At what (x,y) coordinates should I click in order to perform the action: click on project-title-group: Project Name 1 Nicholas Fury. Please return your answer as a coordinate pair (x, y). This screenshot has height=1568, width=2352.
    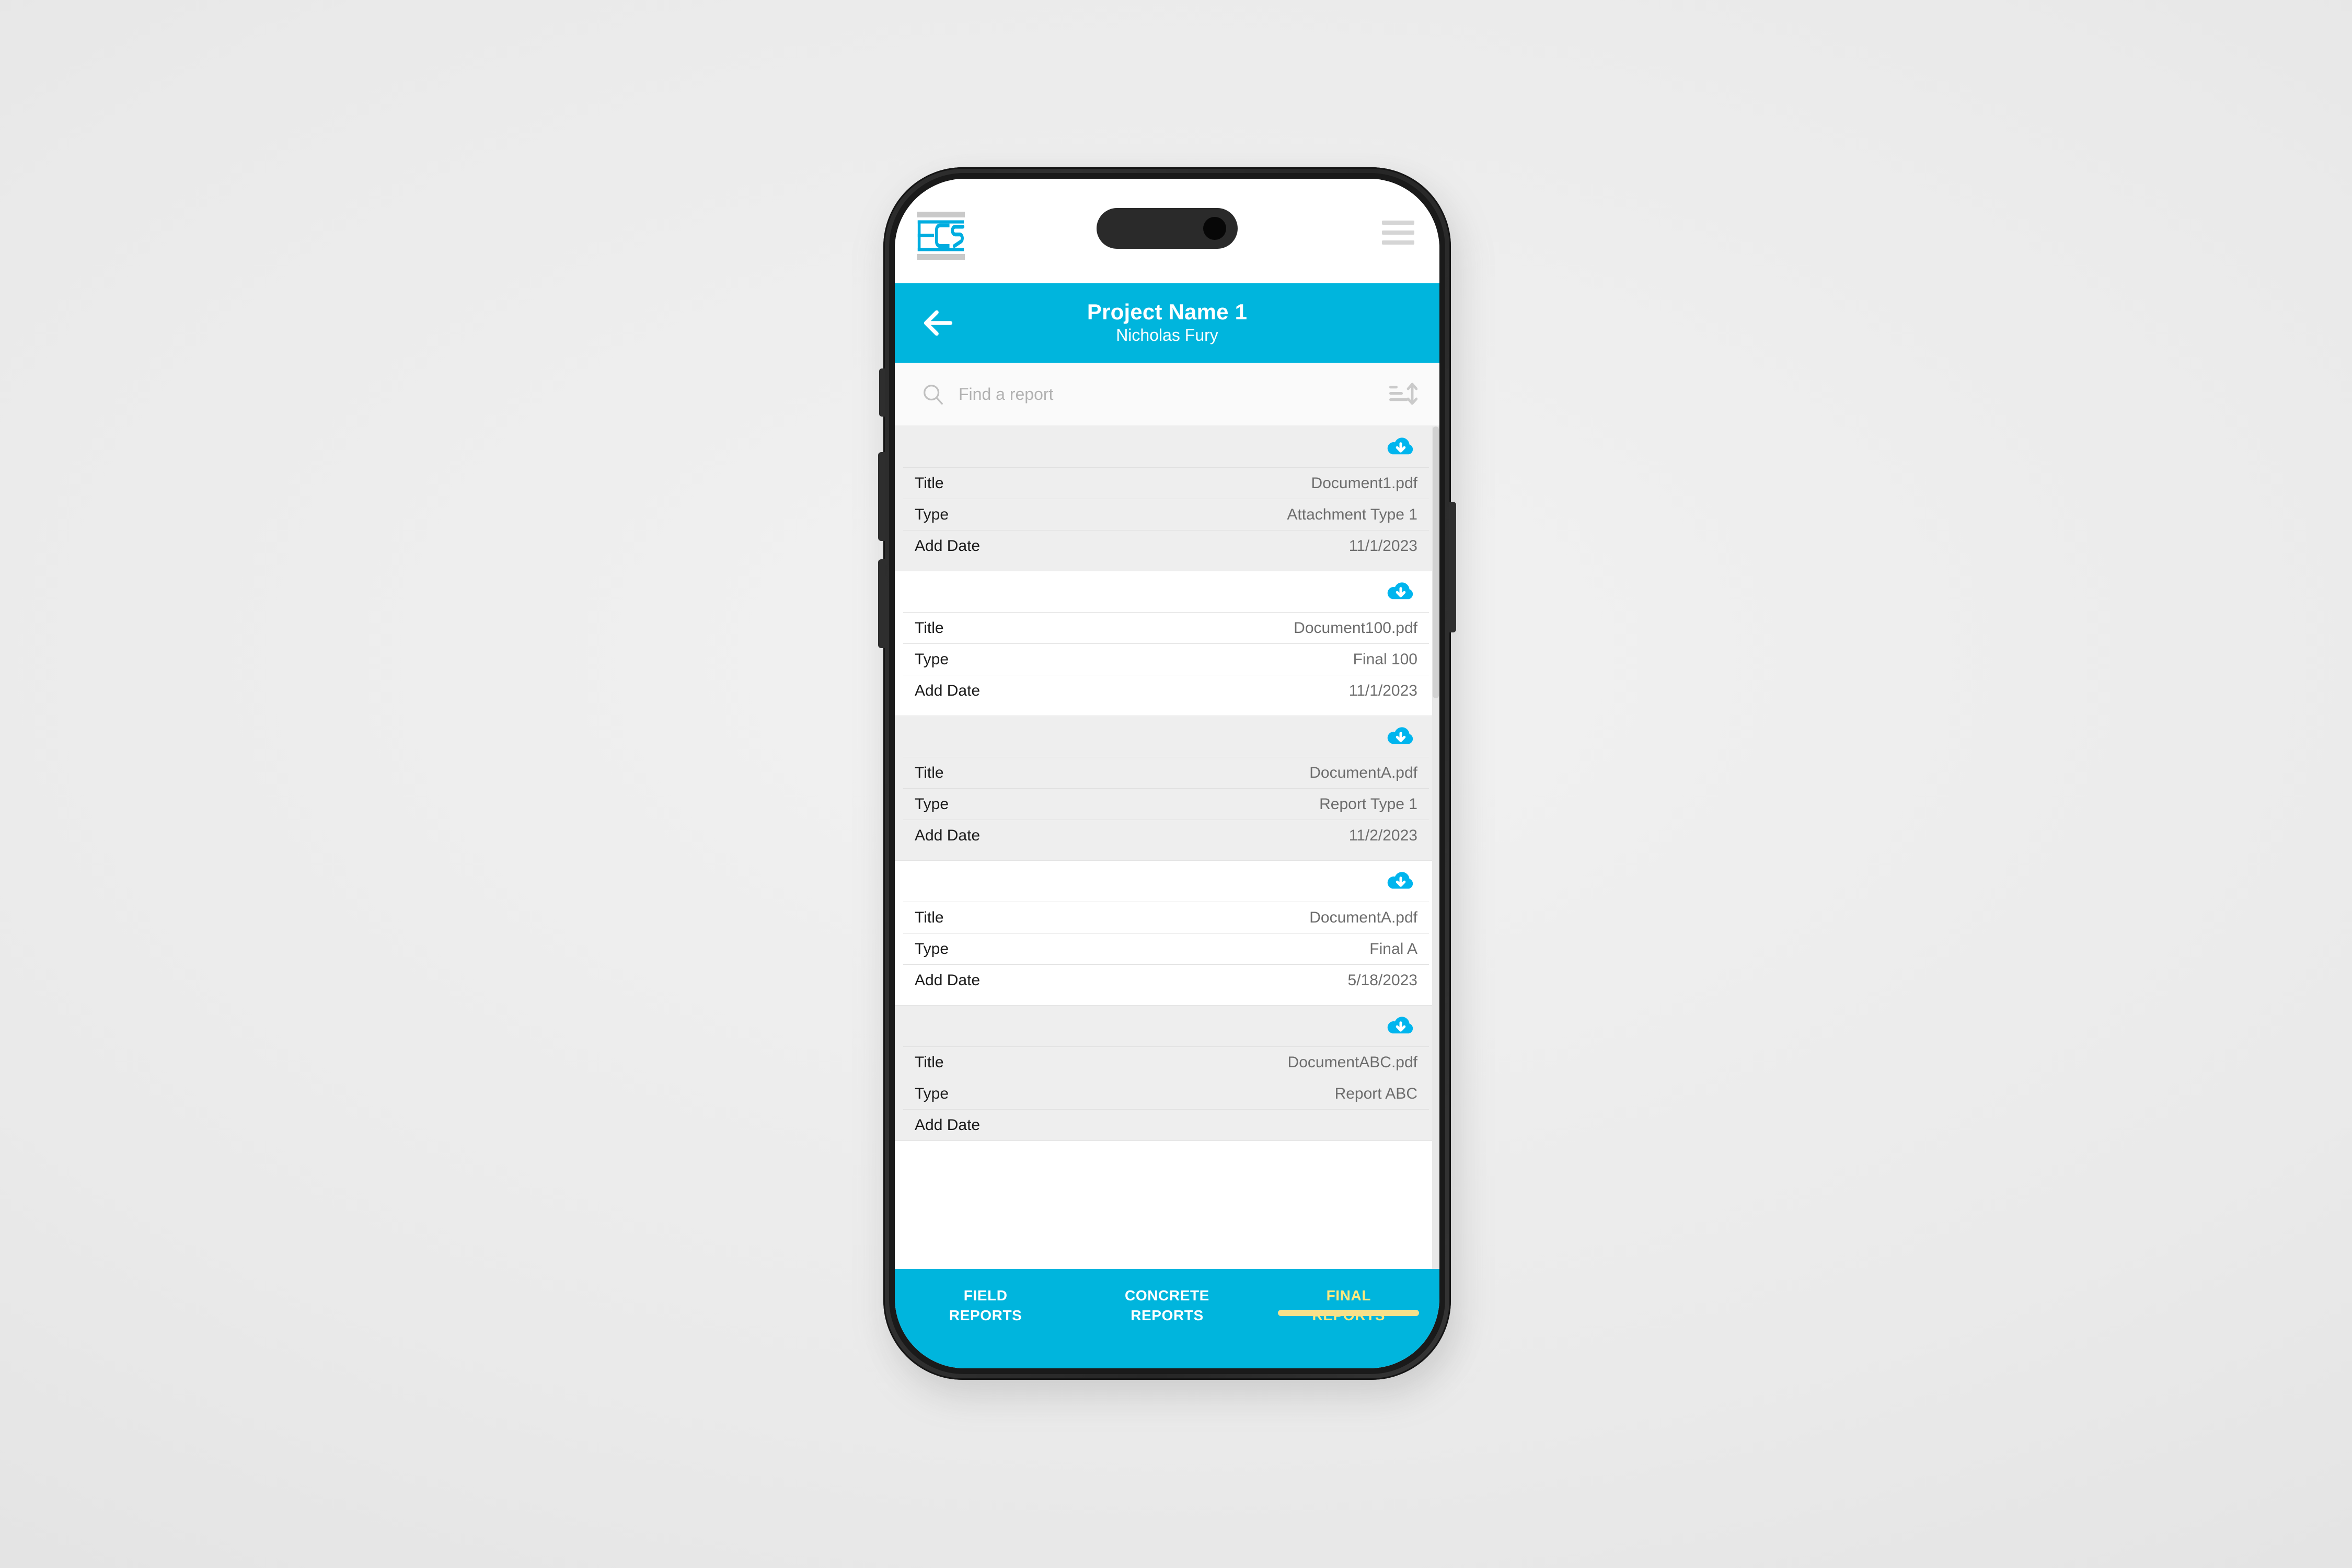
    Looking at the image, I should click on (1167, 323).